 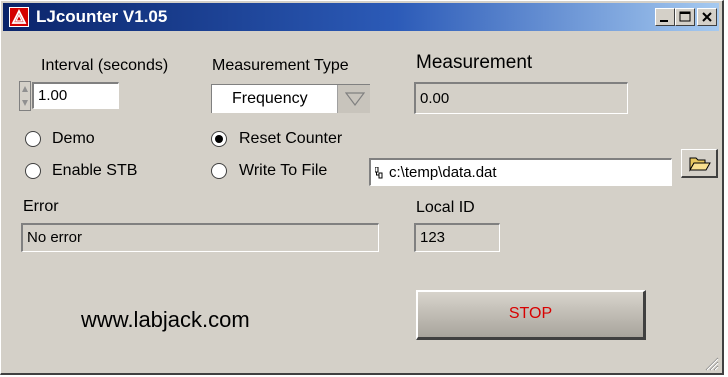 I want to click on resize-grip-icon, so click(x=712, y=364).